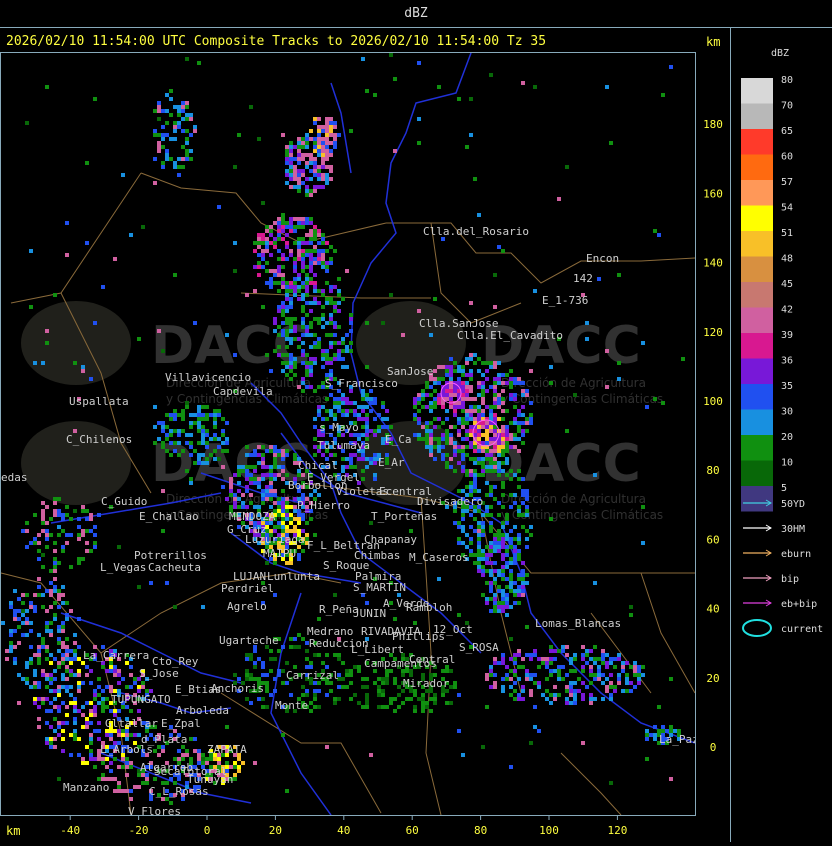 The image size is (832, 846). I want to click on legend-level-label: 70, so click(787, 106).